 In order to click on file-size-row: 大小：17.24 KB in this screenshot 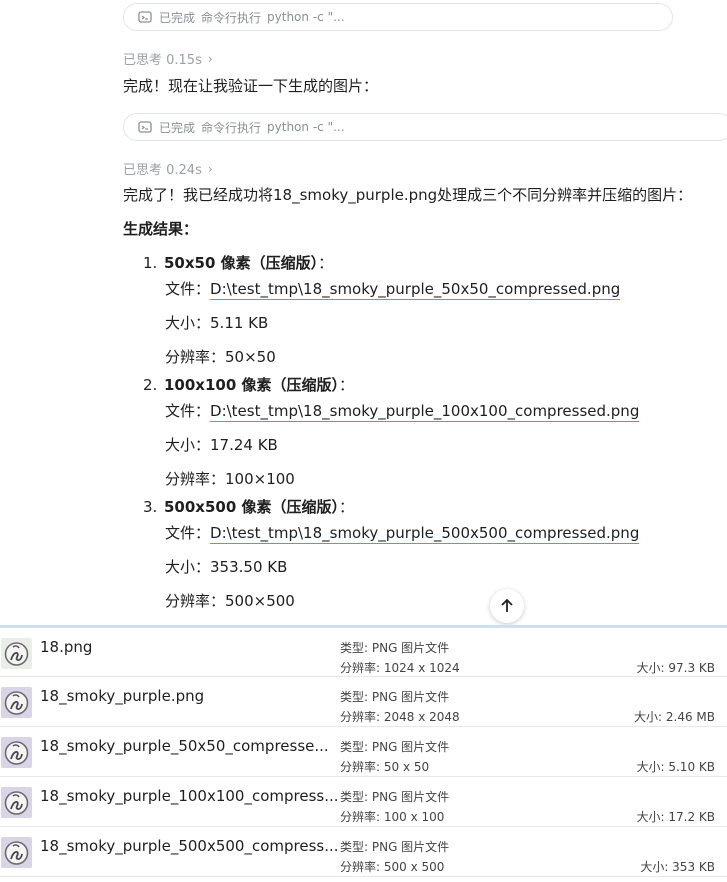, I will do `click(221, 444)`.